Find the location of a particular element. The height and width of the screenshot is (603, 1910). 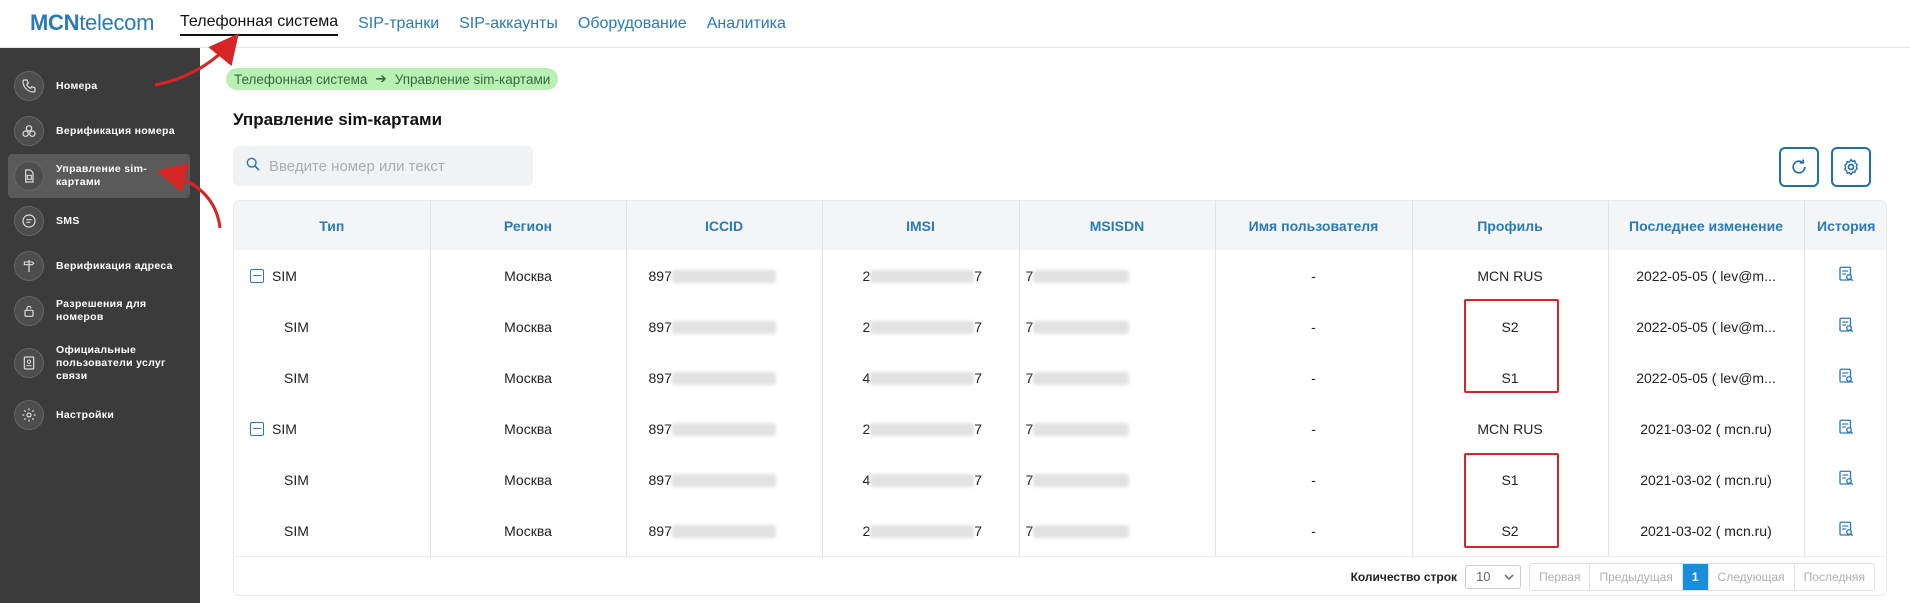

rows-per-page-value: 10 is located at coordinates (1483, 576).